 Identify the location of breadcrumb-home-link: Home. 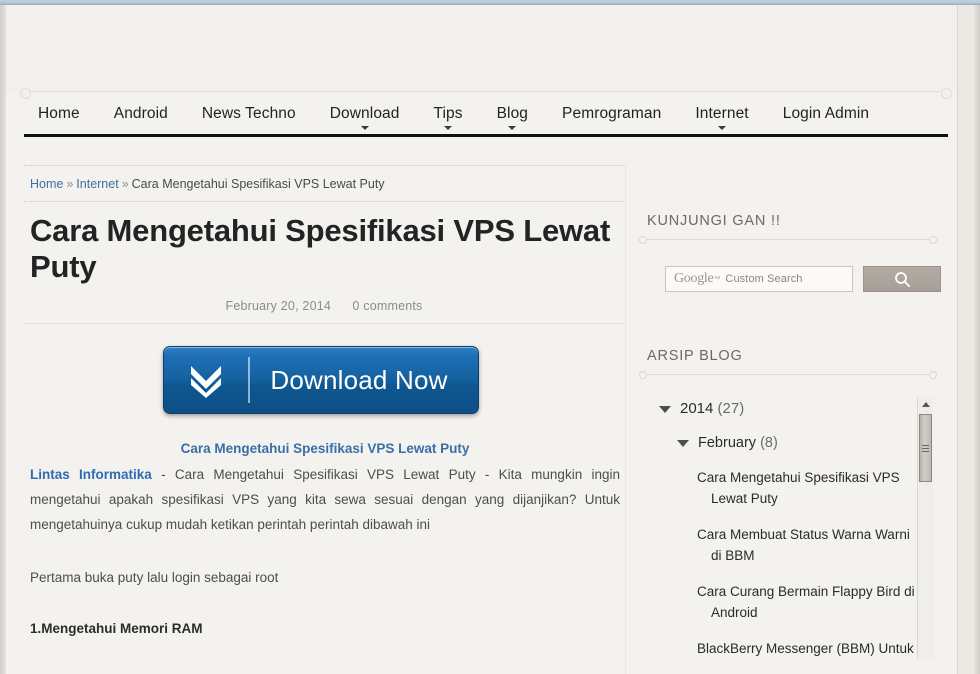
(46, 184).